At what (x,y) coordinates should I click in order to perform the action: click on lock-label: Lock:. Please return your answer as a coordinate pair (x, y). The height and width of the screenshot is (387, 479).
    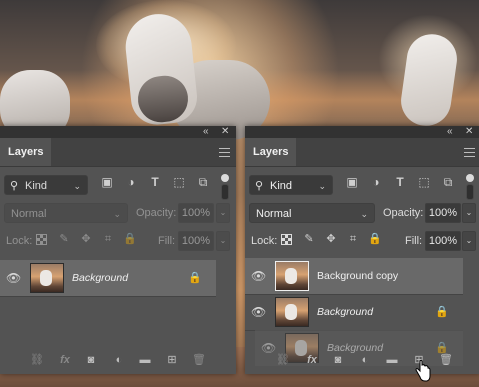
    Looking at the image, I should click on (19, 241).